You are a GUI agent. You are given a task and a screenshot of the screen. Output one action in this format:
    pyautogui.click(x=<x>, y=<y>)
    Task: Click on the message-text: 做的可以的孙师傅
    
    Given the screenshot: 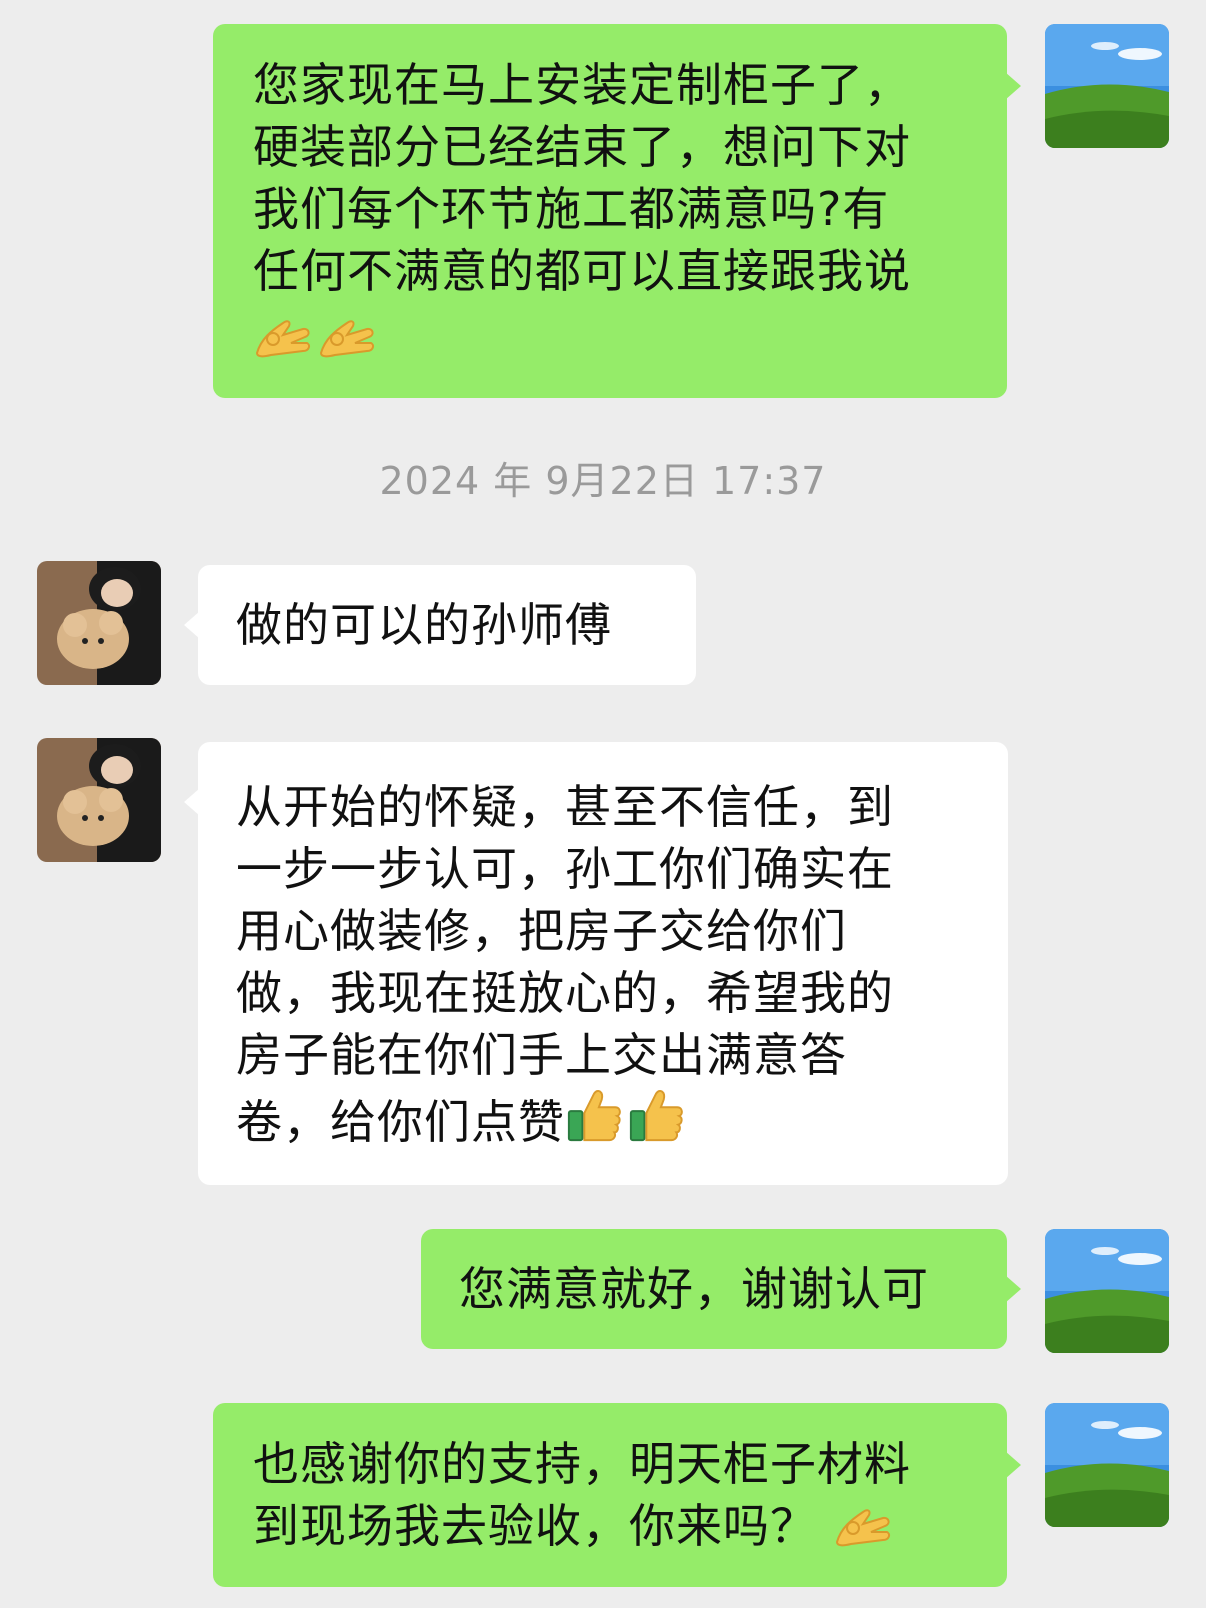 What is the action you would take?
    pyautogui.click(x=424, y=625)
    